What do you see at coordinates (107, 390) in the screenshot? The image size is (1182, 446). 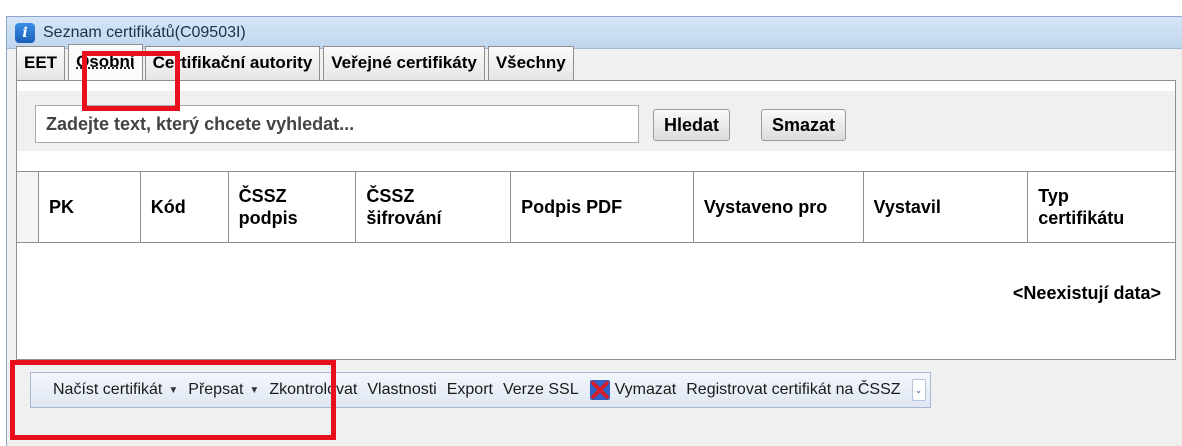 I see `load-certificate-button: Načíst certifikát ▼` at bounding box center [107, 390].